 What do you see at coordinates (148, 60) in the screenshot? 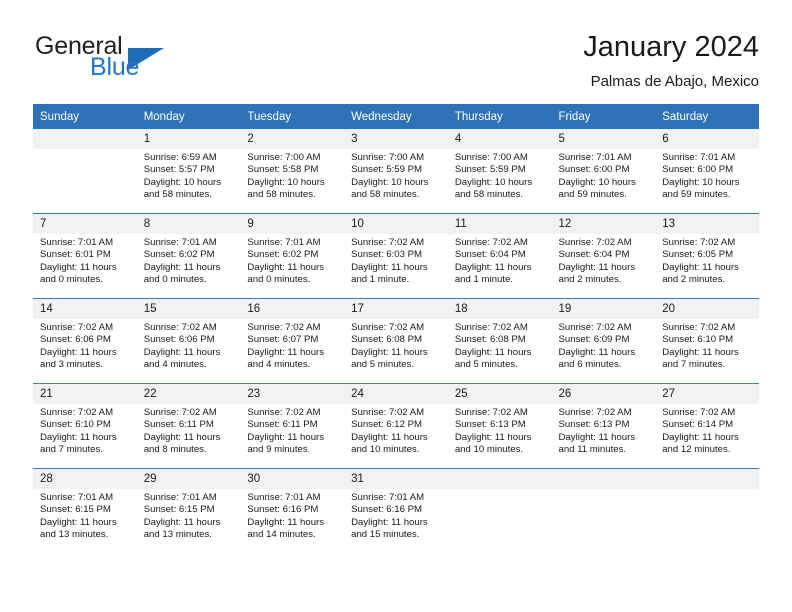
I see `brand-logo: General Blue` at bounding box center [148, 60].